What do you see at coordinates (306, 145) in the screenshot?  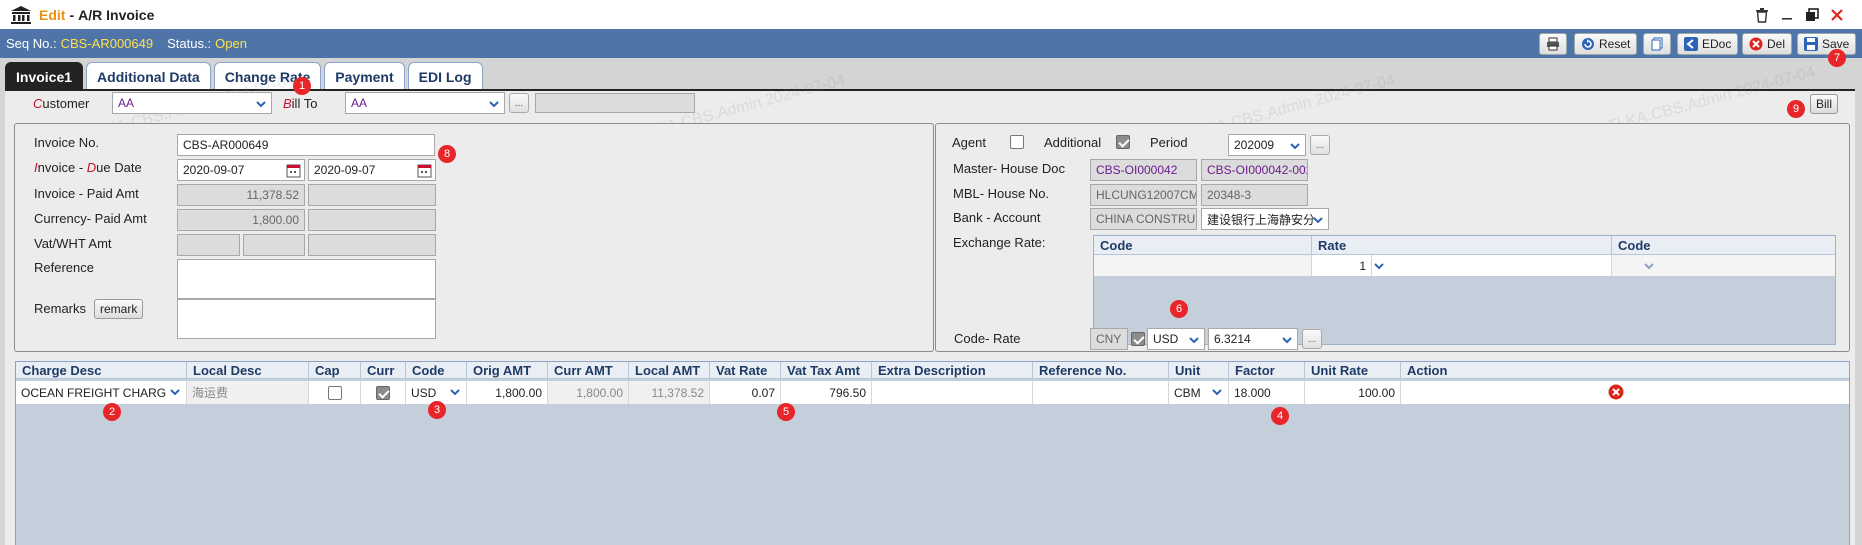 I see `invoice-no-field: CBS-AR000649` at bounding box center [306, 145].